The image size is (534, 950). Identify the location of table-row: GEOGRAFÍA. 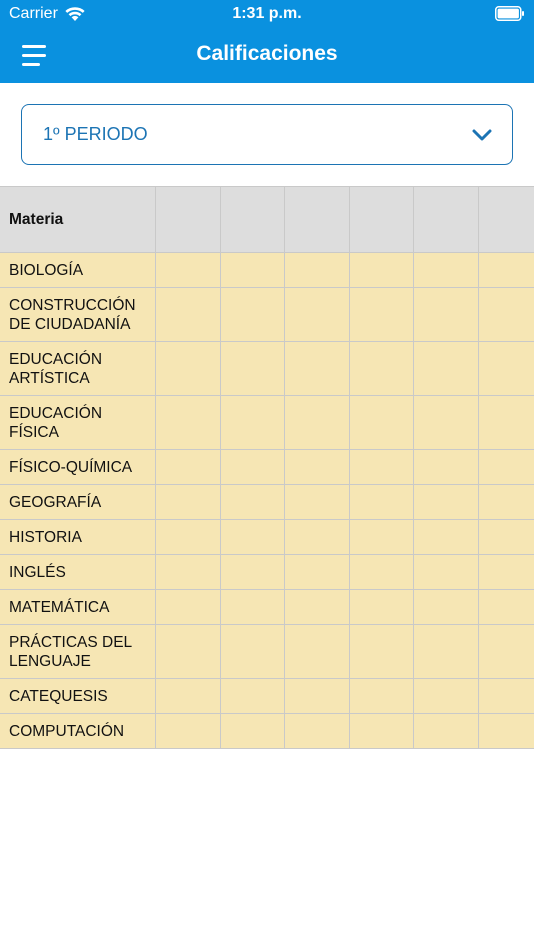
(267, 502).